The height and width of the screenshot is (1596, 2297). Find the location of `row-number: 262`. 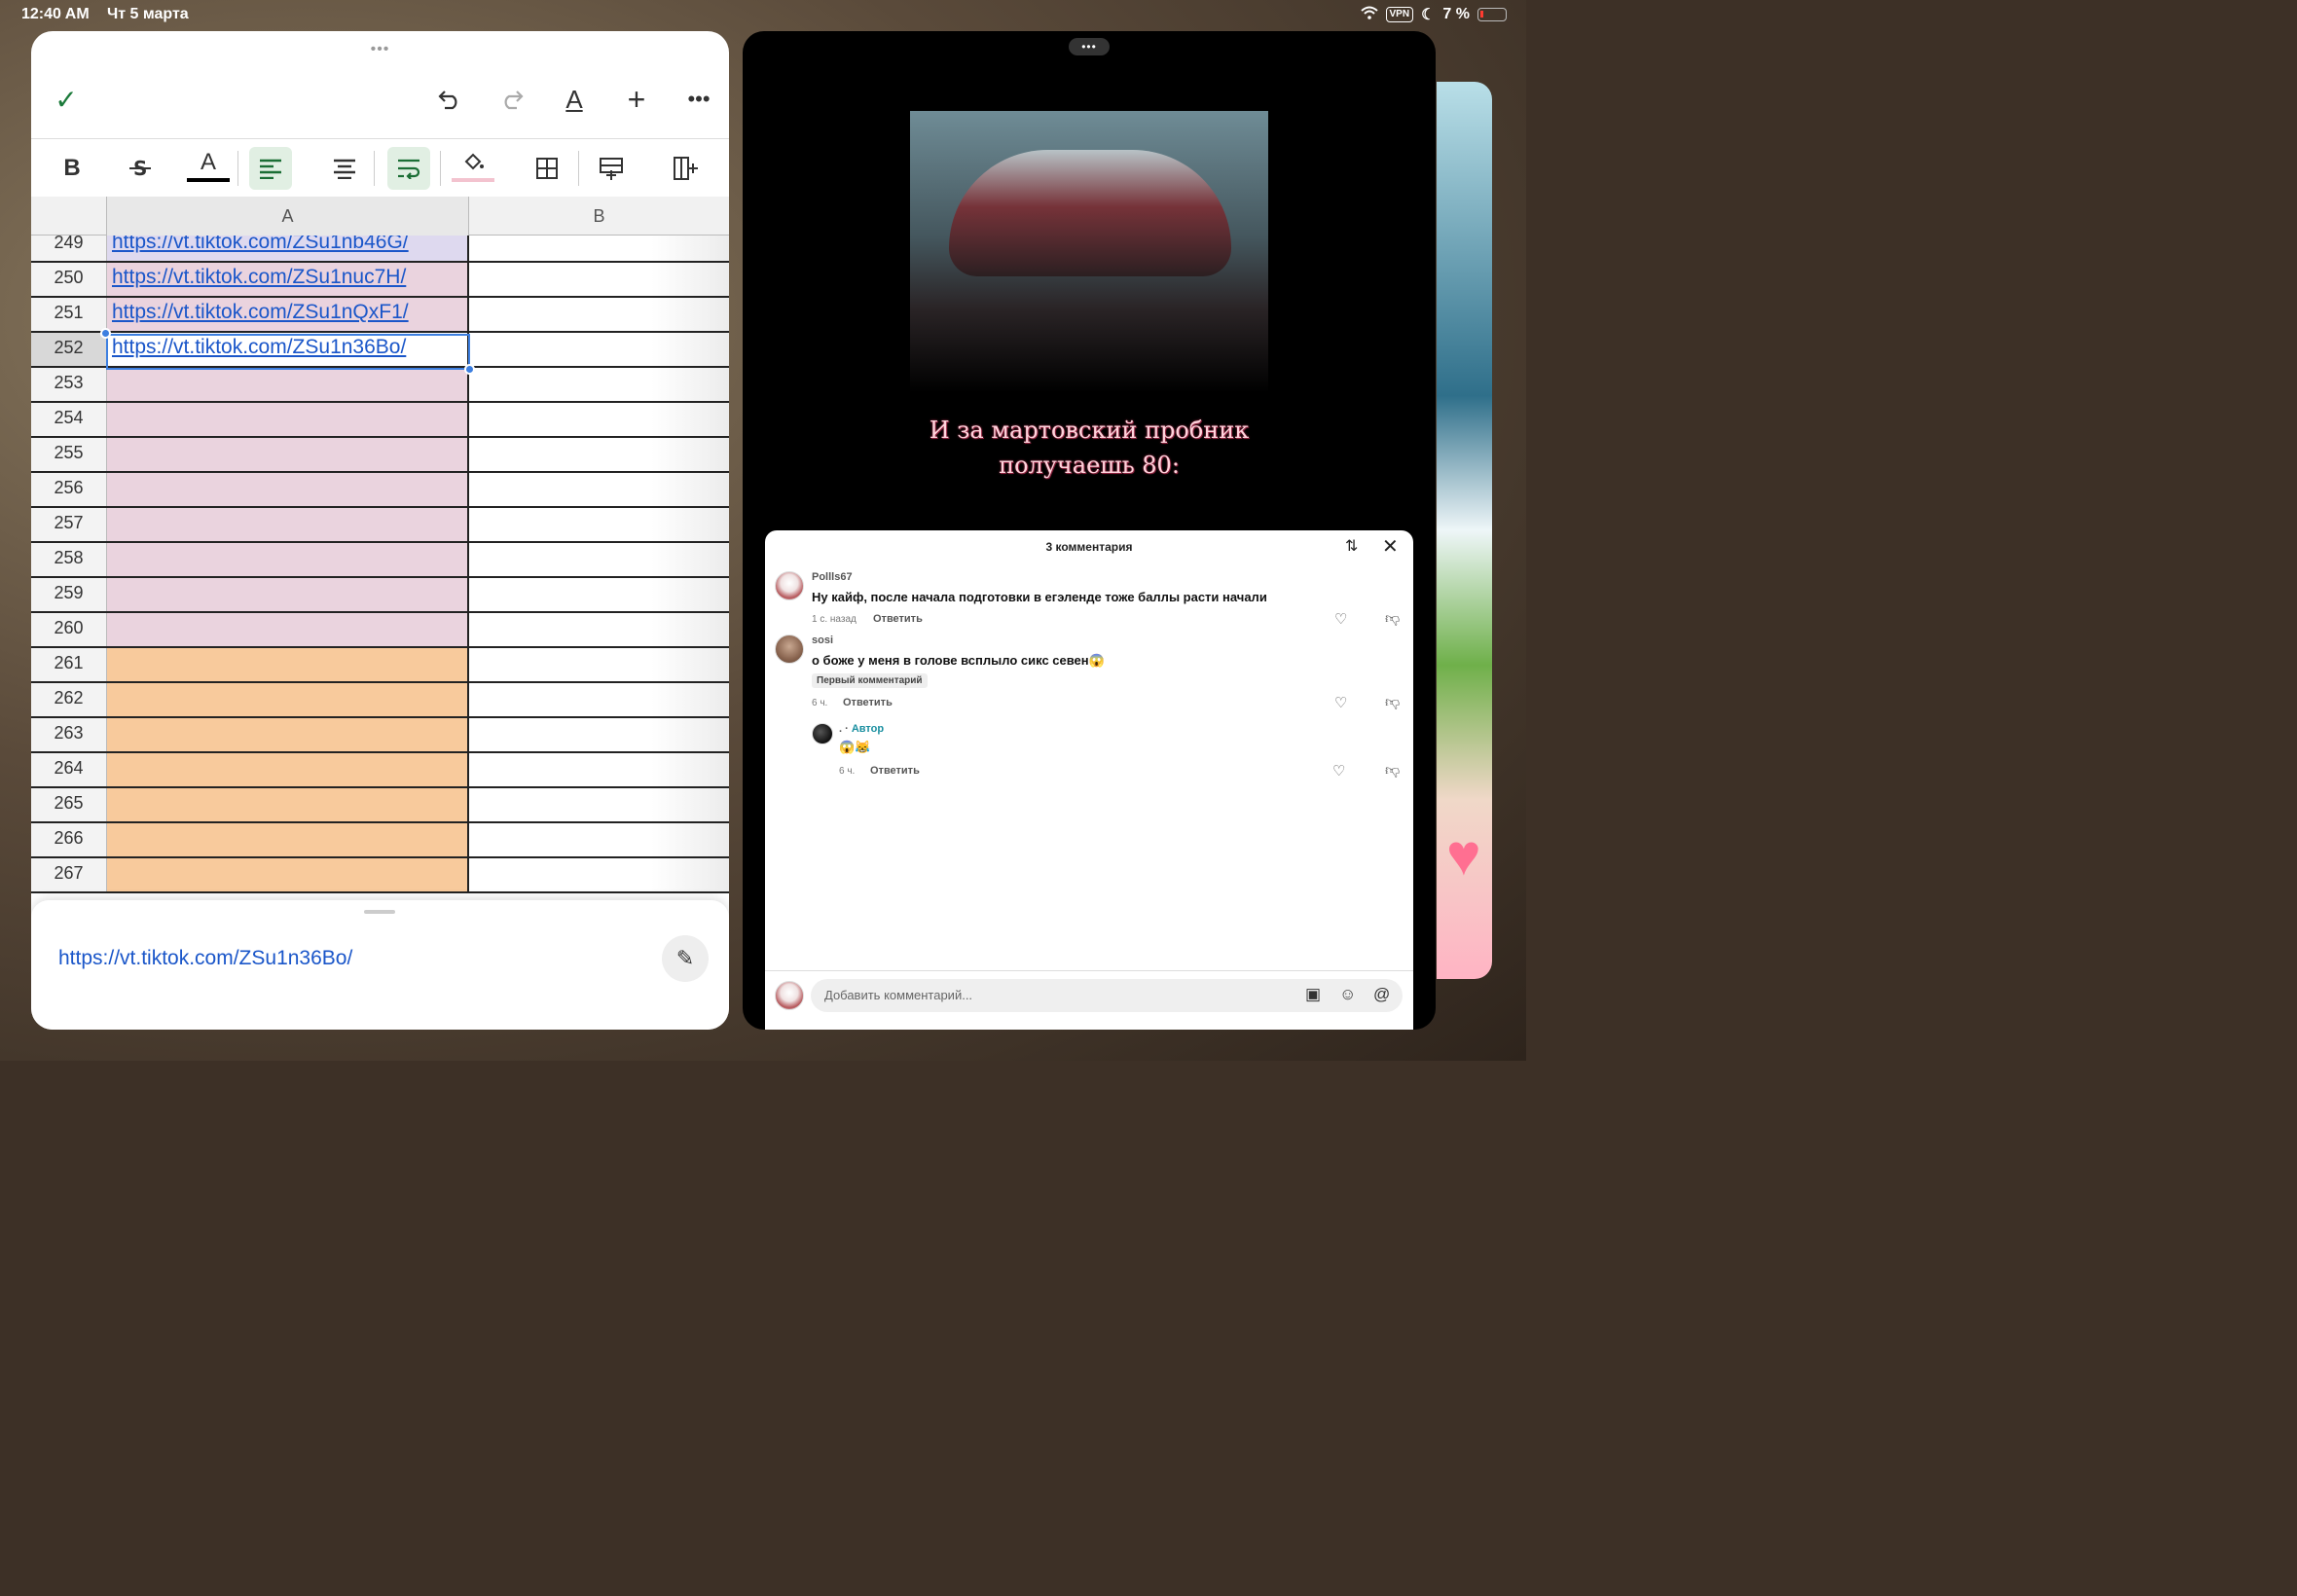

row-number: 262 is located at coordinates (69, 699).